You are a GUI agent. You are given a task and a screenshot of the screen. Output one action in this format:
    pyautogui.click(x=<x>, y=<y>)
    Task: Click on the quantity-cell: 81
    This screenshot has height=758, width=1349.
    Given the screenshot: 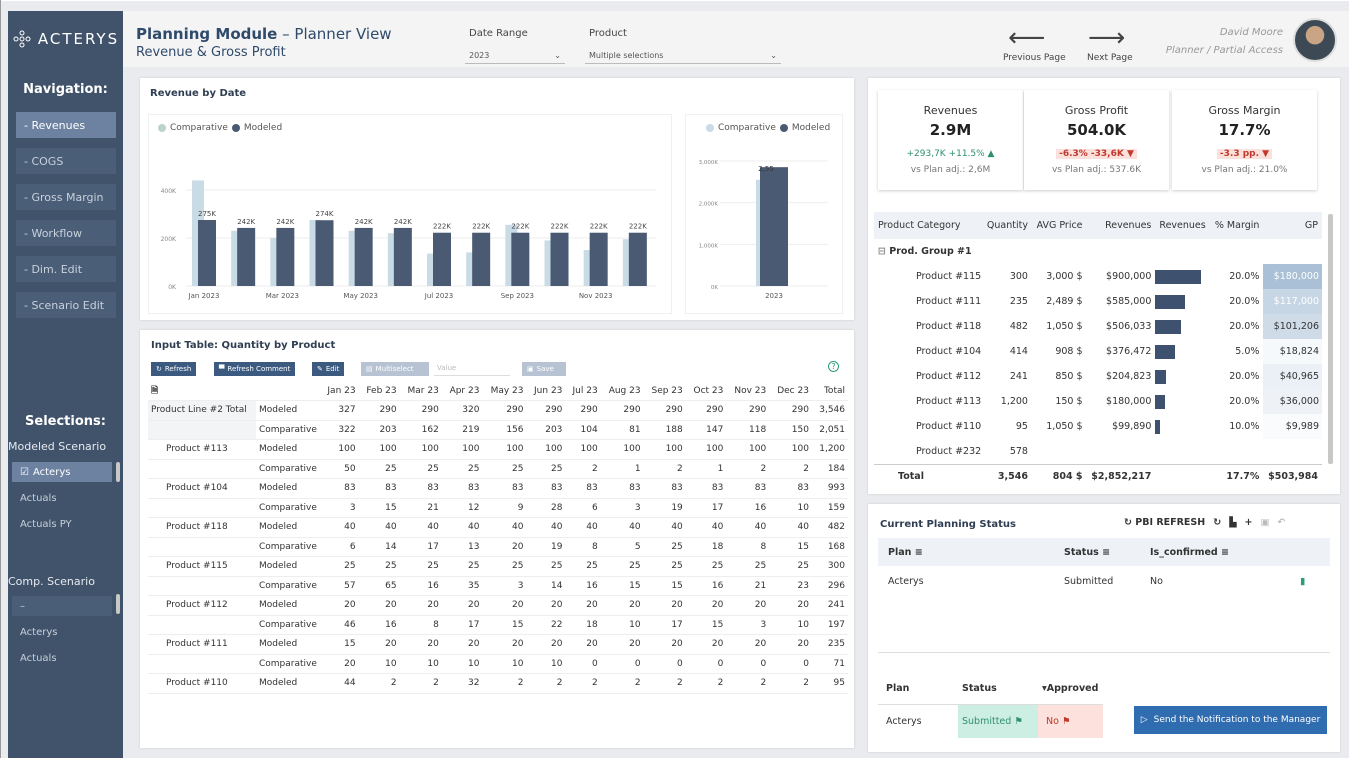 What is the action you would take?
    pyautogui.click(x=622, y=430)
    